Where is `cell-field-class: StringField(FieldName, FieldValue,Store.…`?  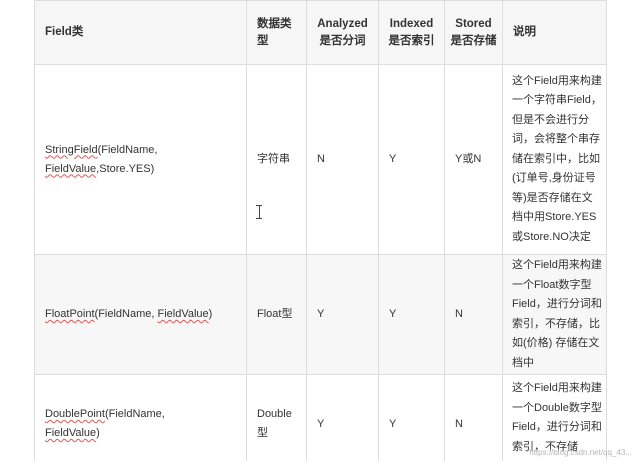 cell-field-class: StringField(FieldName, FieldValue,Store.… is located at coordinates (140, 159).